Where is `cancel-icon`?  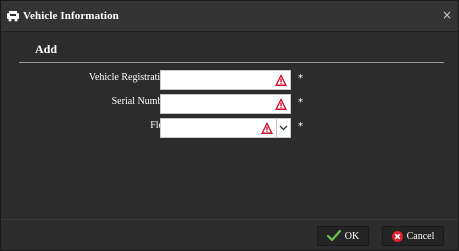 cancel-icon is located at coordinates (397, 236).